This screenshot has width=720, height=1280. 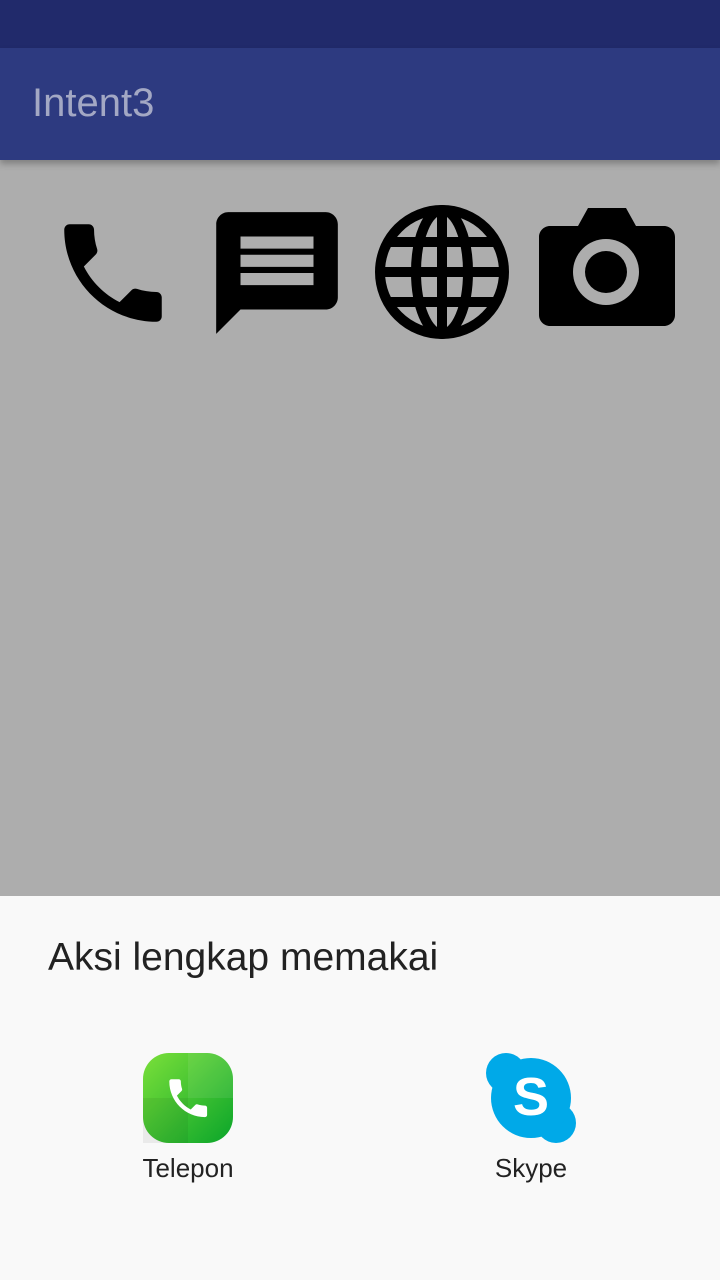 I want to click on phone-icon, so click(x=113, y=273).